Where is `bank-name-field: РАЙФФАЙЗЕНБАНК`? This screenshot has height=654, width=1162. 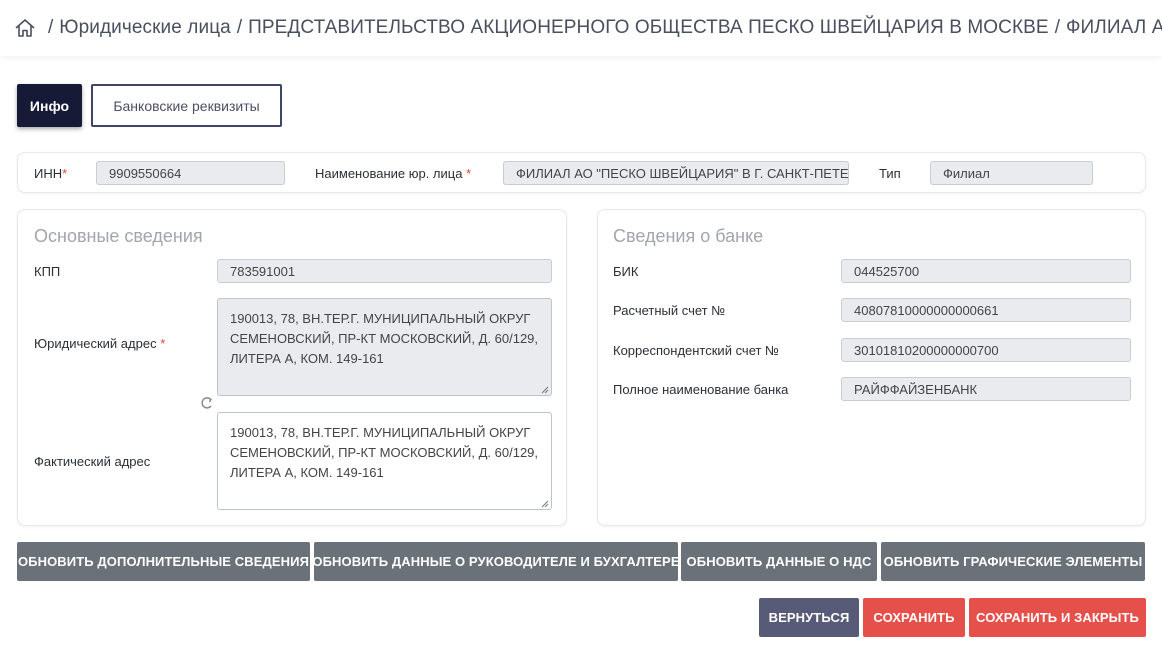
bank-name-field: РАЙФФАЙЗЕНБАНК is located at coordinates (986, 389).